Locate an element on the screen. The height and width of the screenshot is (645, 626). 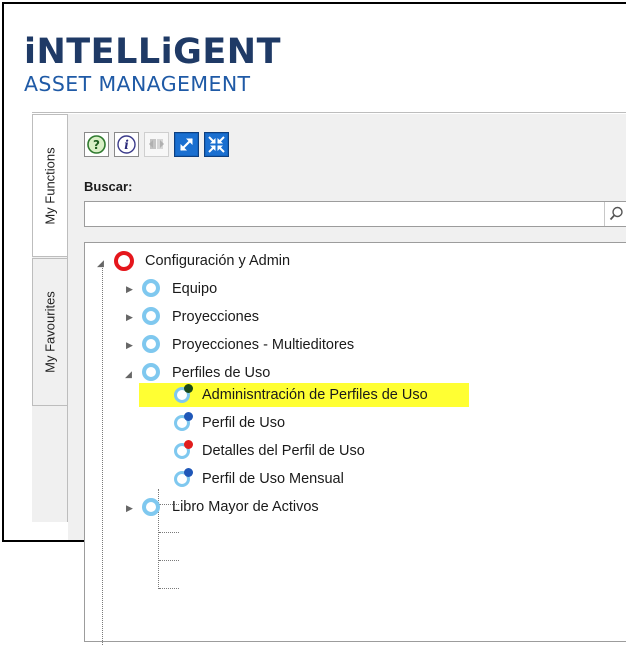
collapse-button is located at coordinates (216, 144).